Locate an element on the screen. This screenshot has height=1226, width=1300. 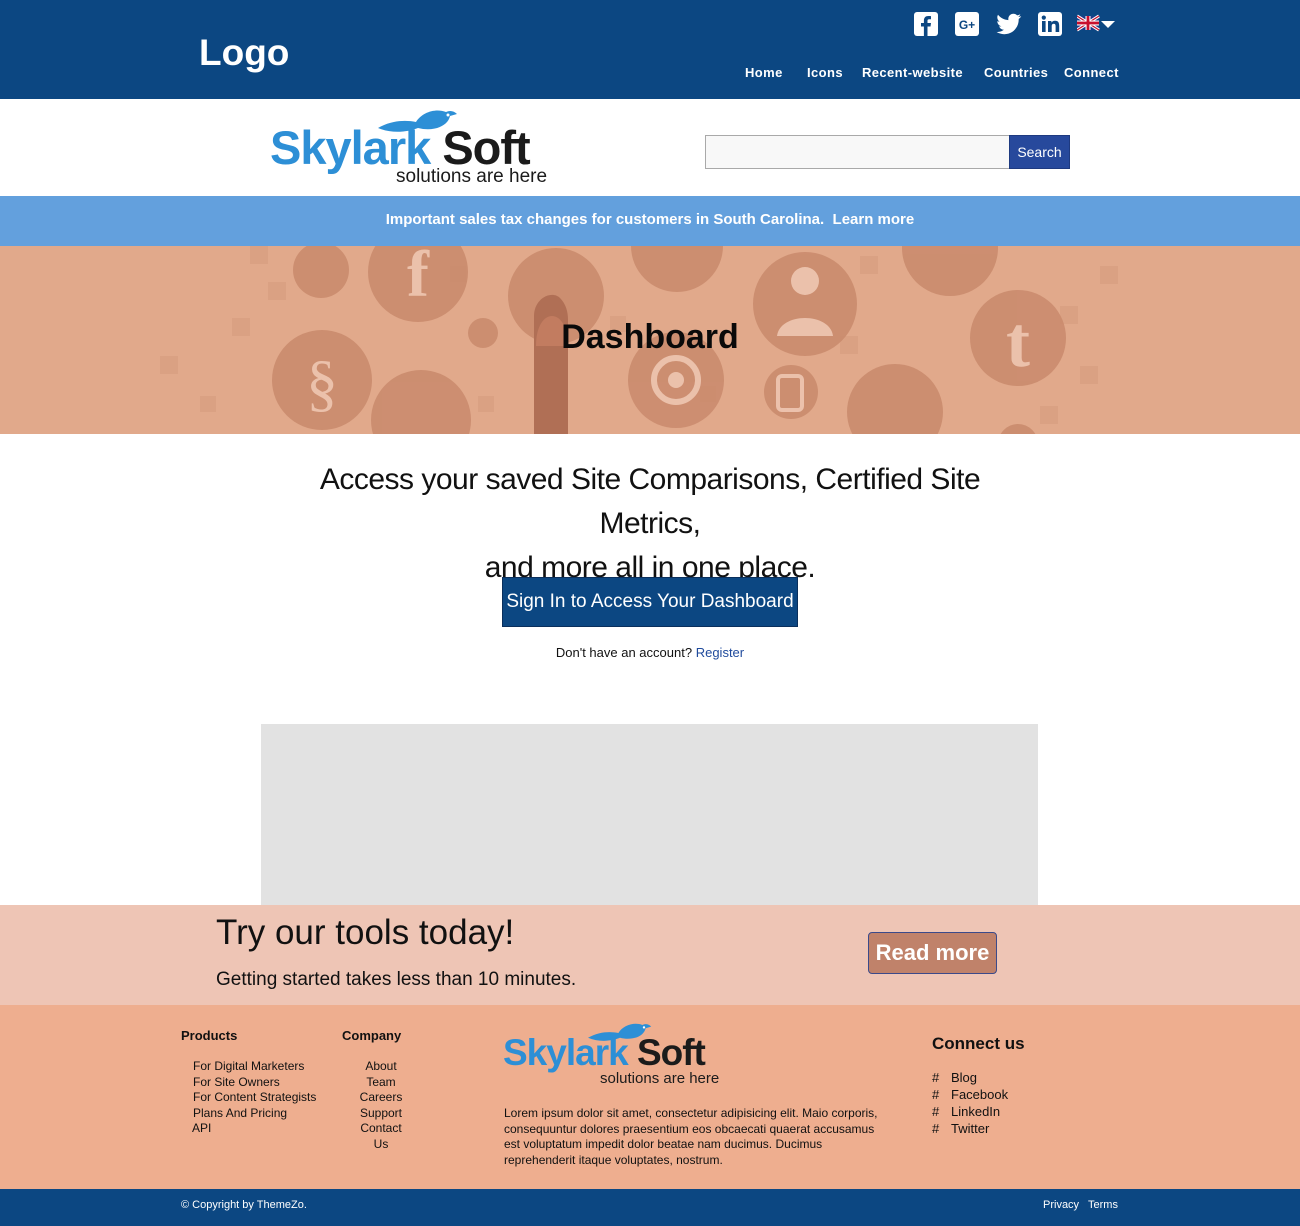
search-button: Search is located at coordinates (1039, 152).